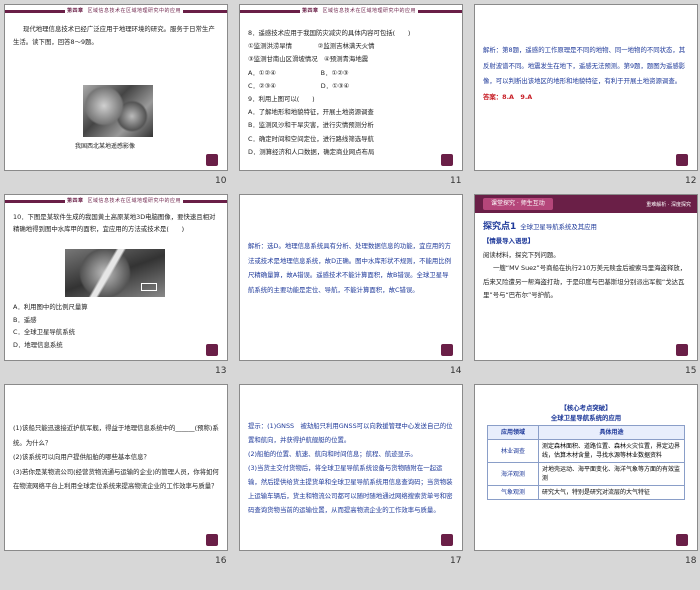 The width and height of the screenshot is (700, 590). What do you see at coordinates (221, 561) in the screenshot?
I see `page-number: 16` at bounding box center [221, 561].